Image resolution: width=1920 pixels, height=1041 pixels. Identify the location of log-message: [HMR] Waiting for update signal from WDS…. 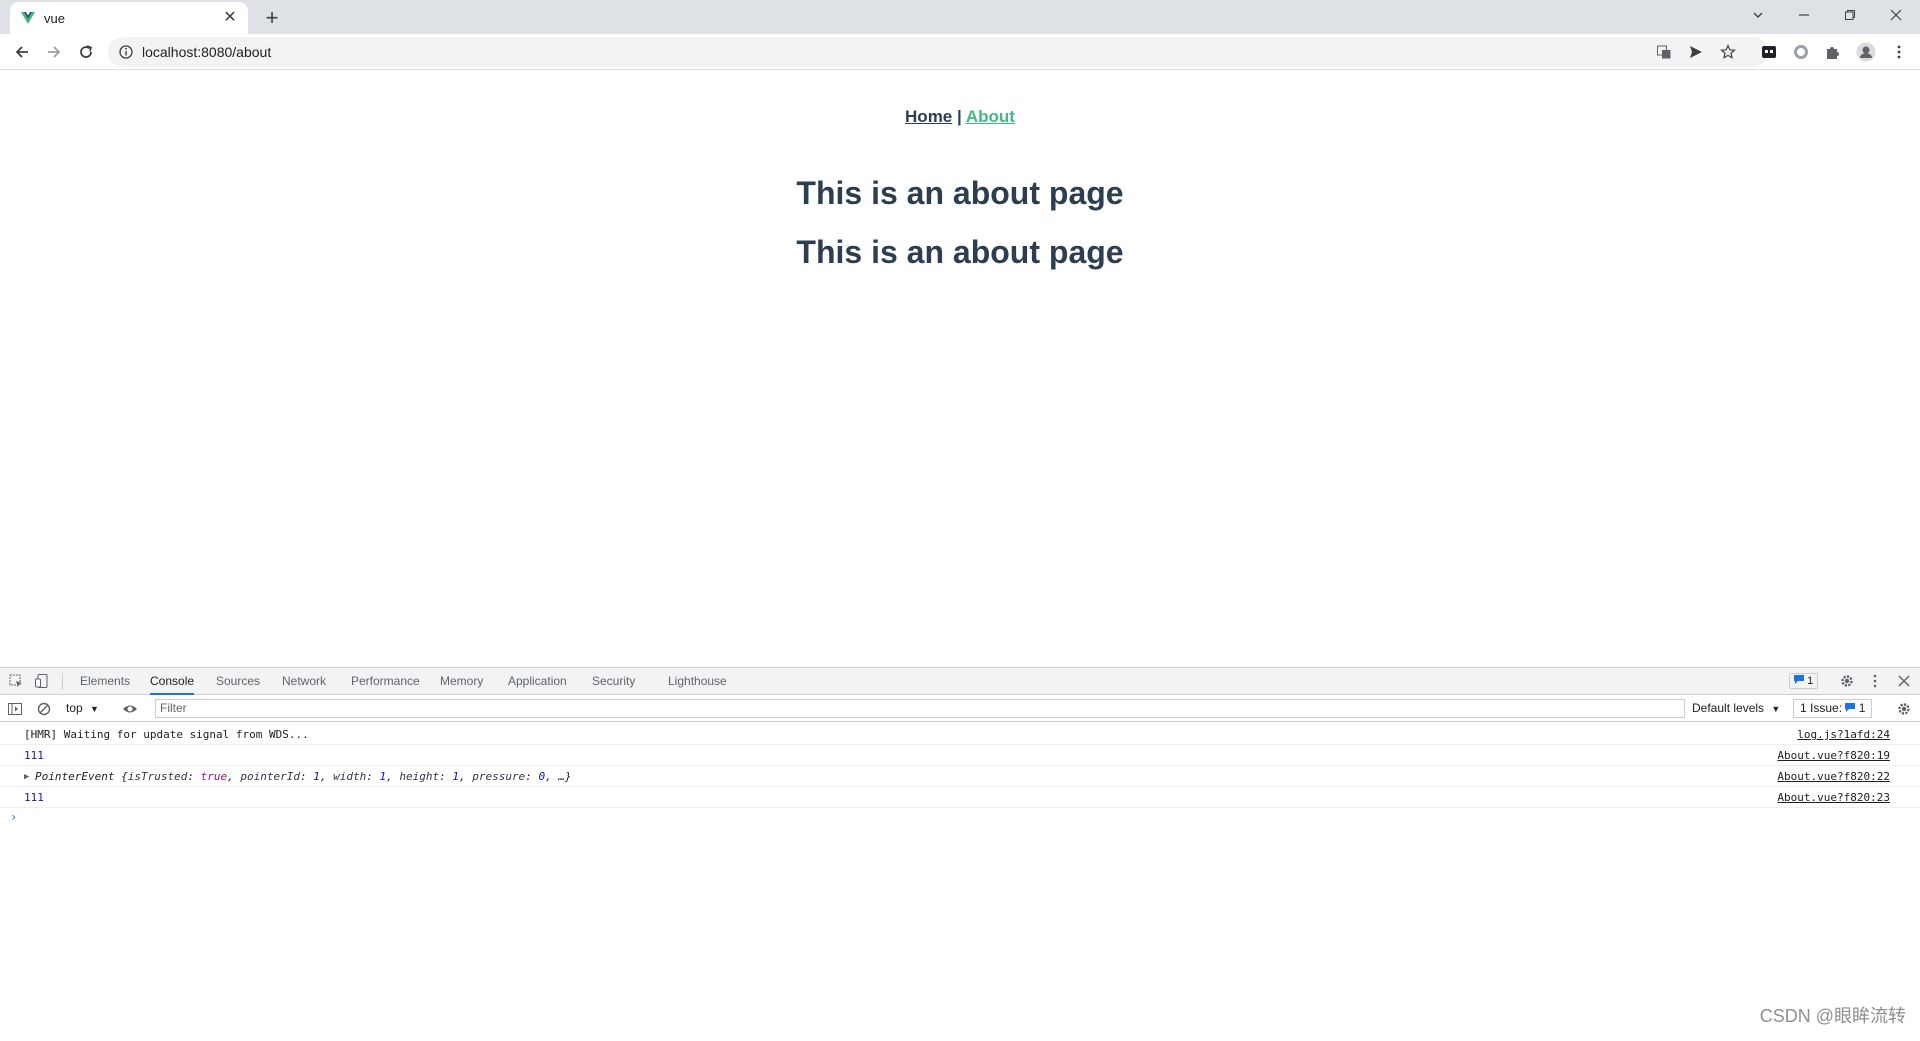
(166, 734).